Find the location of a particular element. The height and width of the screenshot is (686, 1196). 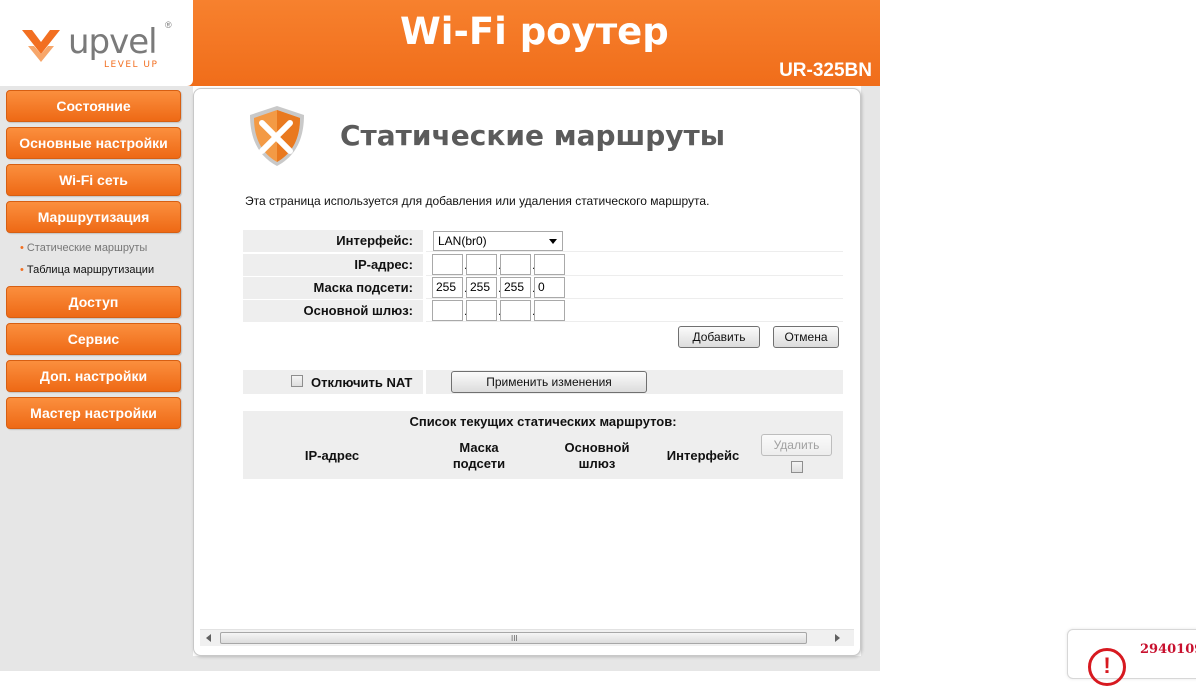

interface-row: Интерфейс: LAN(br0) is located at coordinates (543, 241).